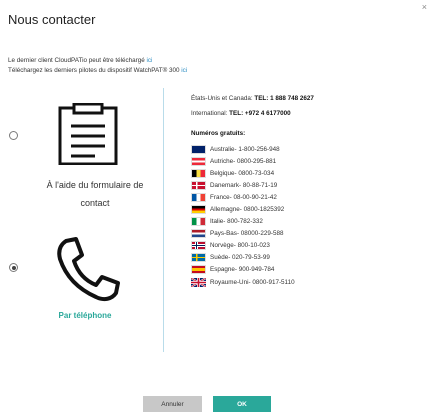  Describe the element at coordinates (236, 222) in the screenshot. I see `country-number: Italie- 800-782-332` at that location.